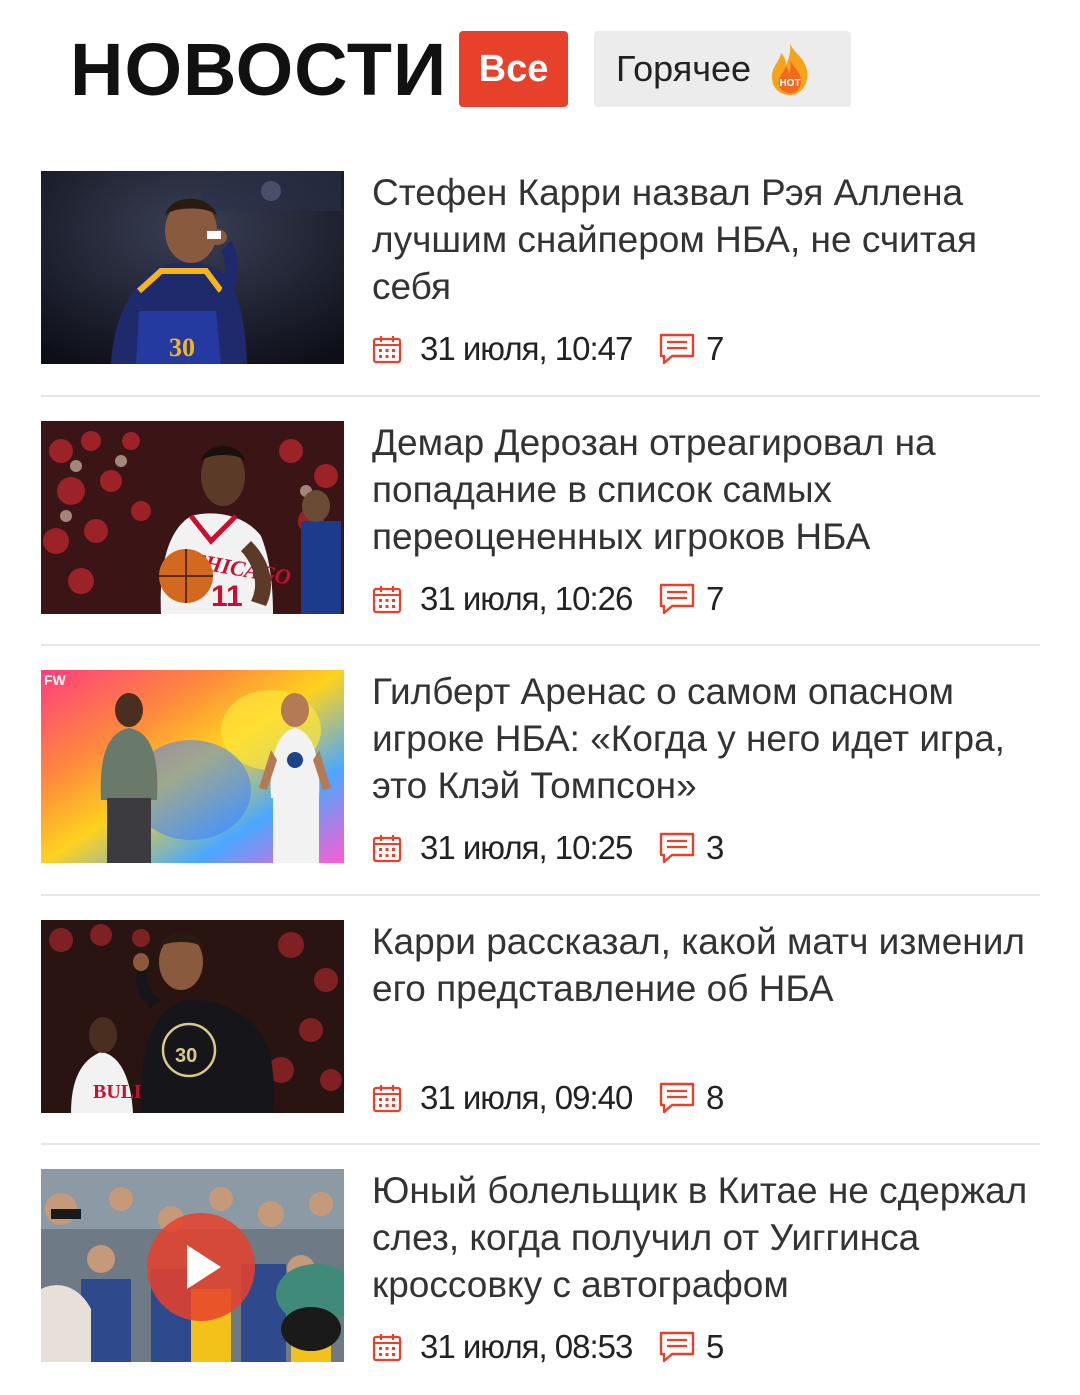  Describe the element at coordinates (526, 847) in the screenshot. I see `news-date: 31 июля, 10:25` at that location.